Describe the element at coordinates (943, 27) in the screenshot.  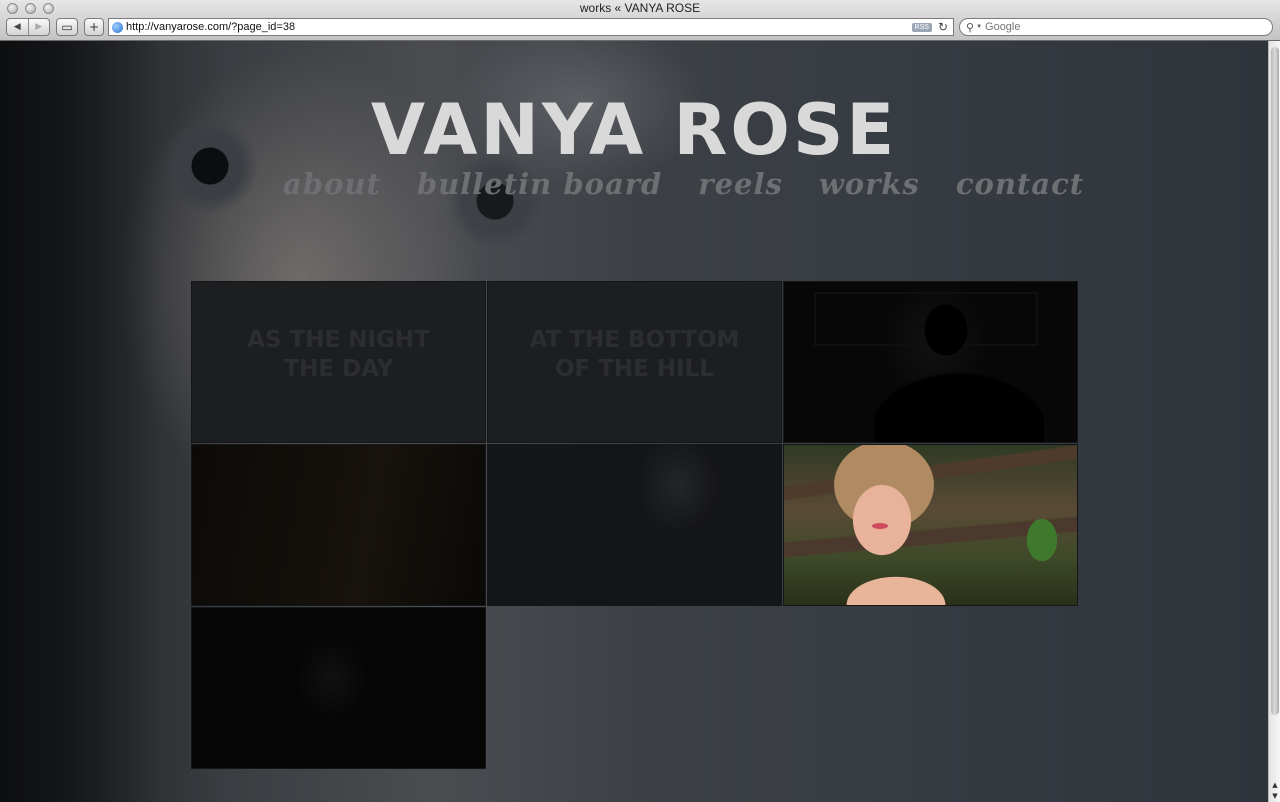
I see `reload-icon: ↻` at that location.